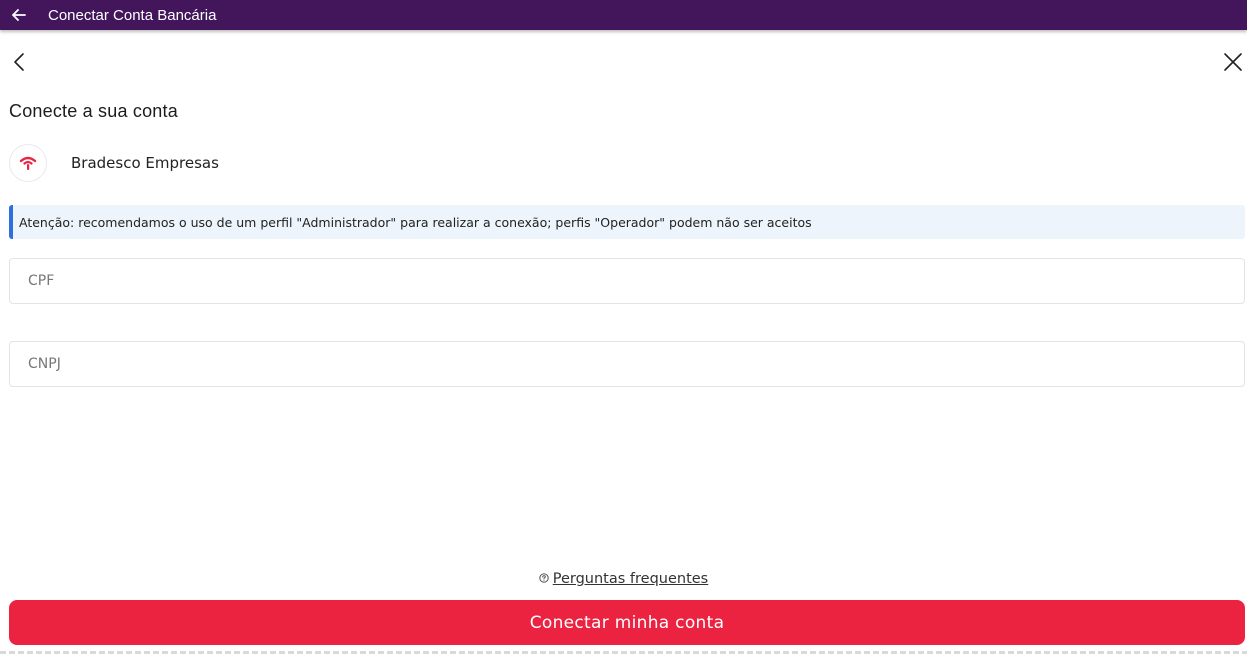  I want to click on bank-logo, so click(28, 163).